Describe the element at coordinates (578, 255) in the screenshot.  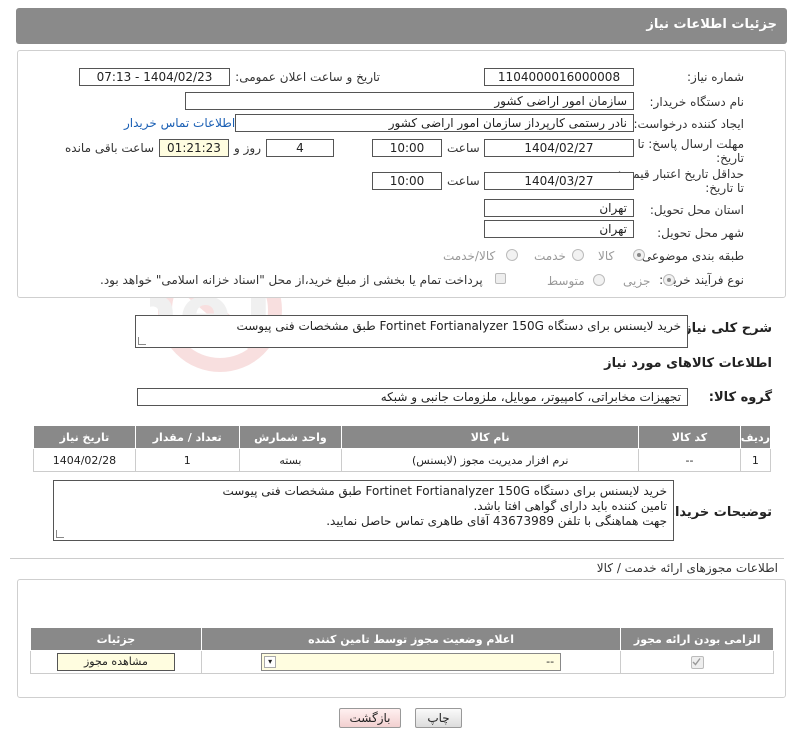
I see `category-radio-service` at that location.